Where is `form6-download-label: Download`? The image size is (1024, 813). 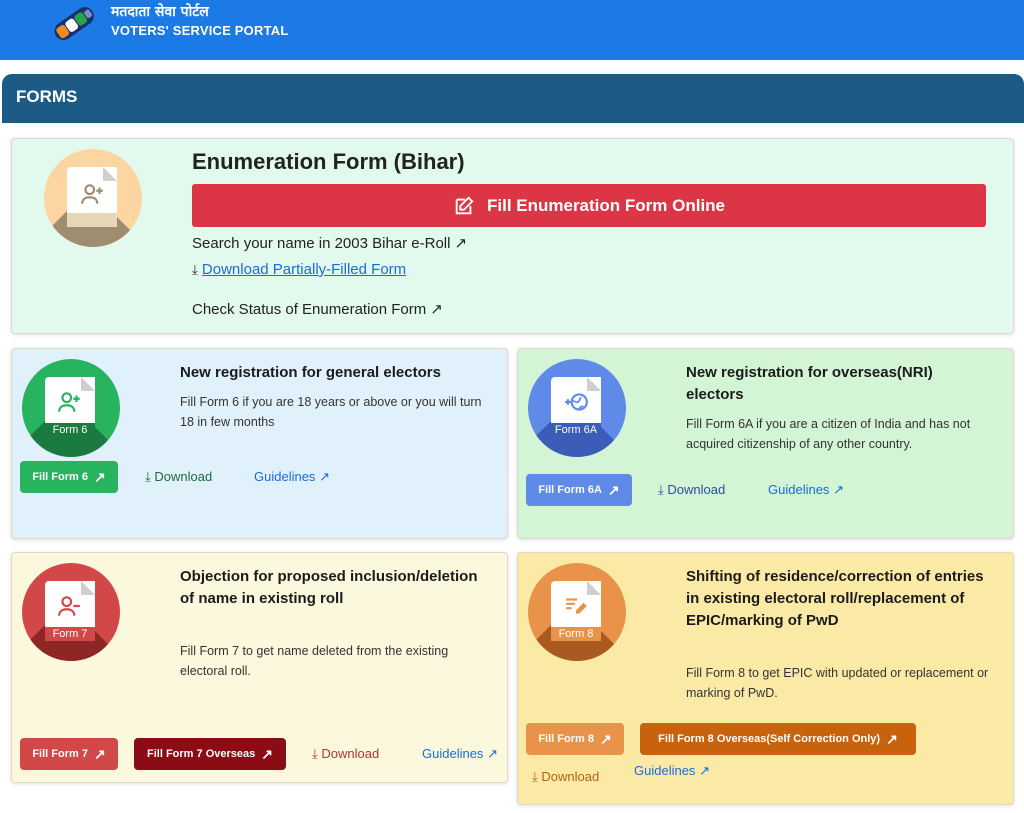
form6-download-label: Download is located at coordinates (183, 476).